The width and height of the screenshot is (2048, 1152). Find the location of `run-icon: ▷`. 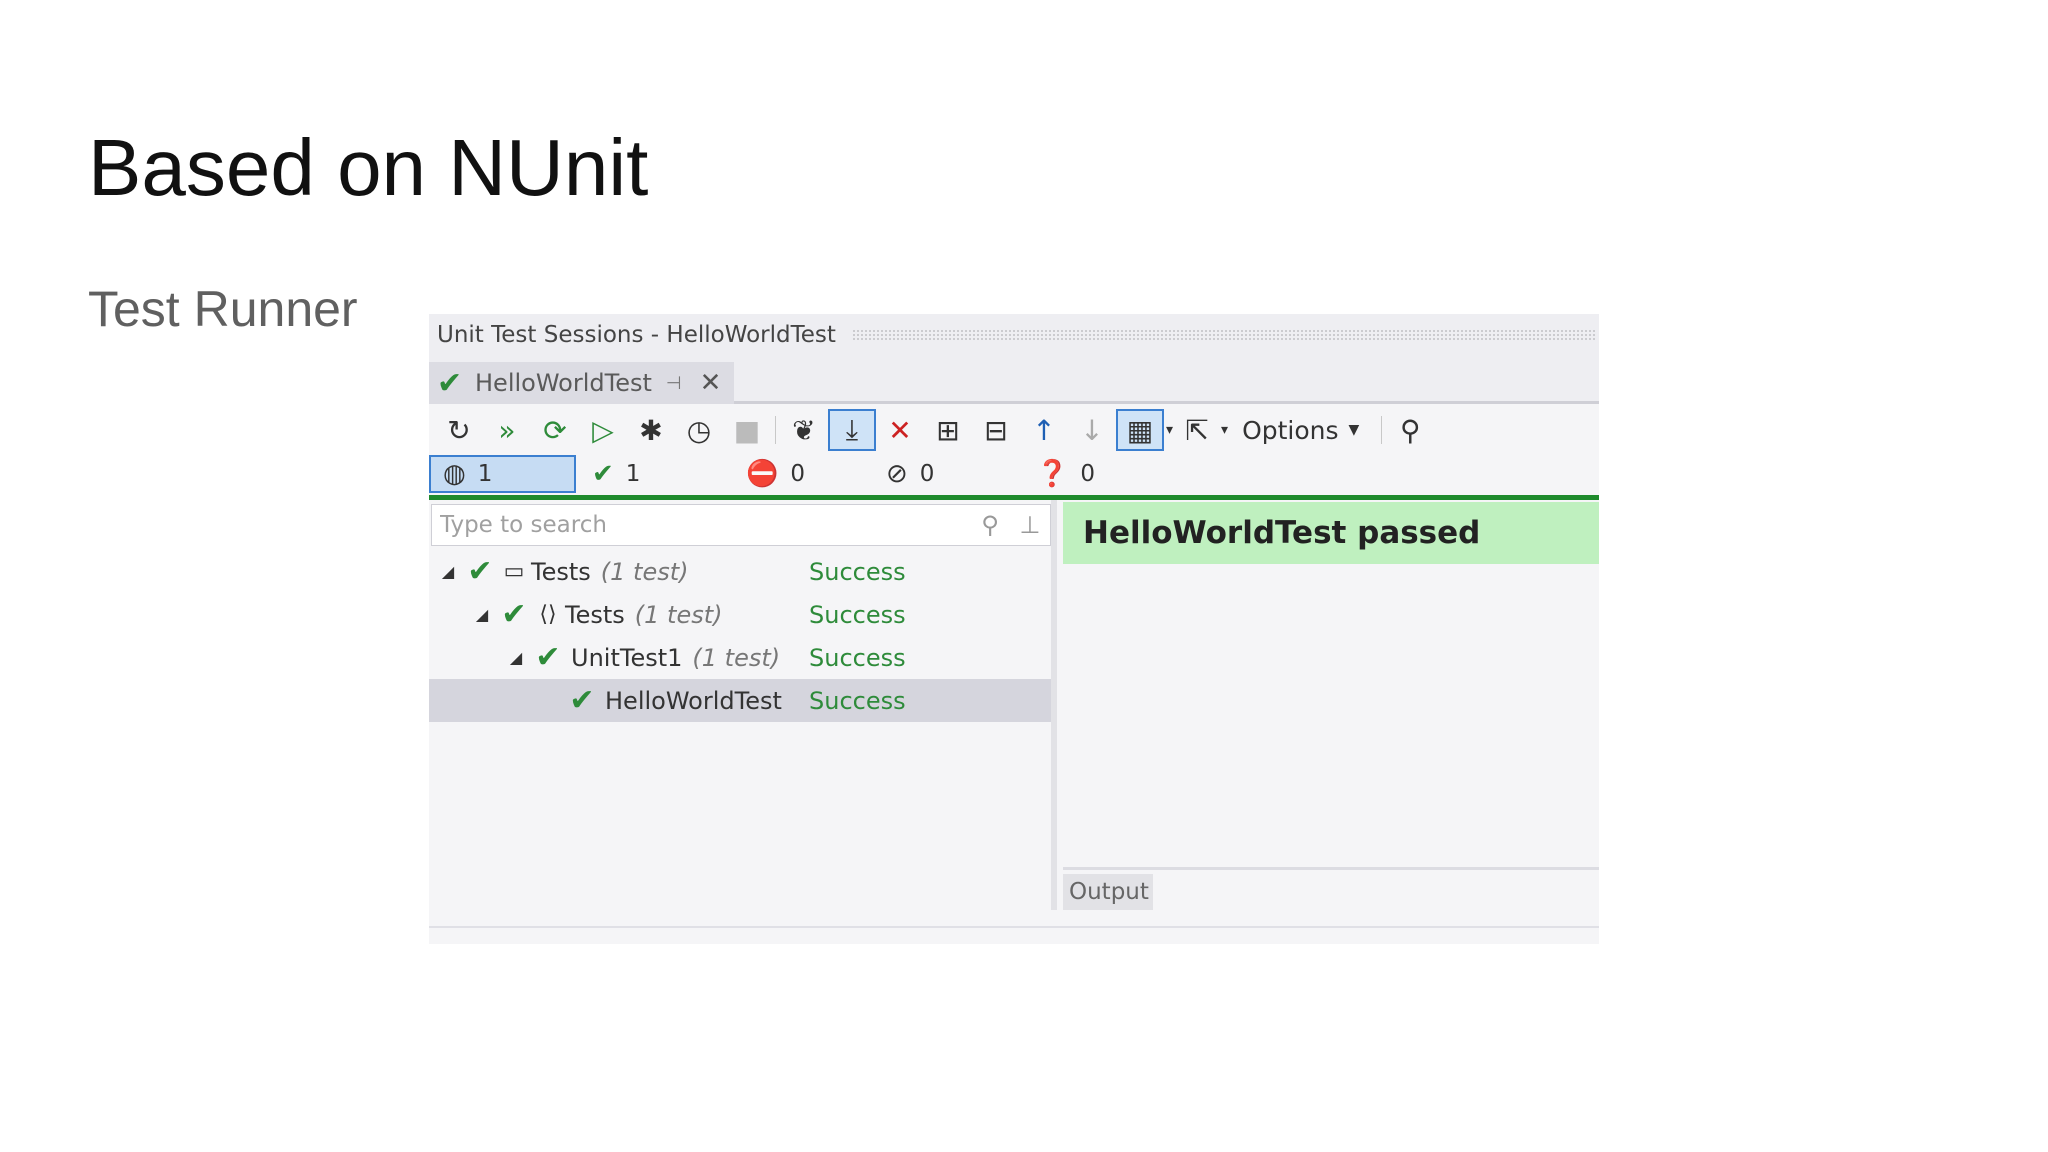

run-icon: ▷ is located at coordinates (603, 430).